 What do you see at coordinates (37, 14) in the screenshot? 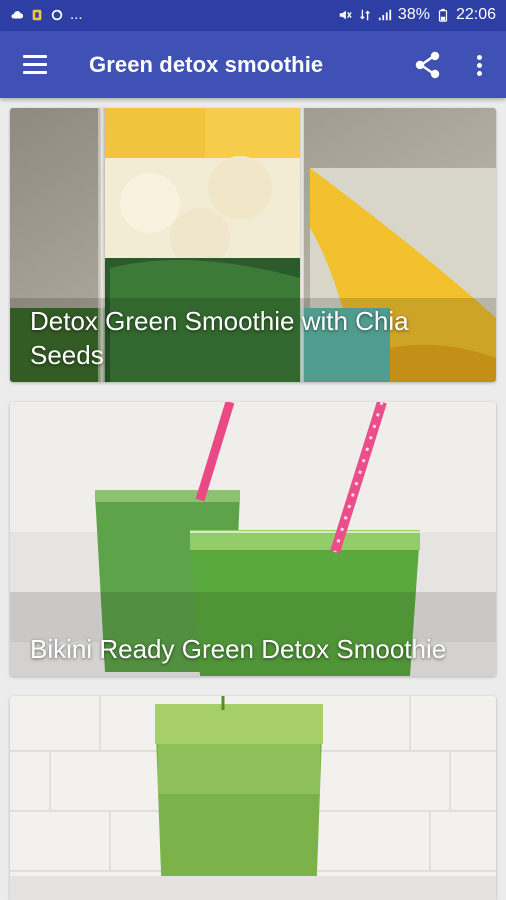
I see `notification-app-icon` at bounding box center [37, 14].